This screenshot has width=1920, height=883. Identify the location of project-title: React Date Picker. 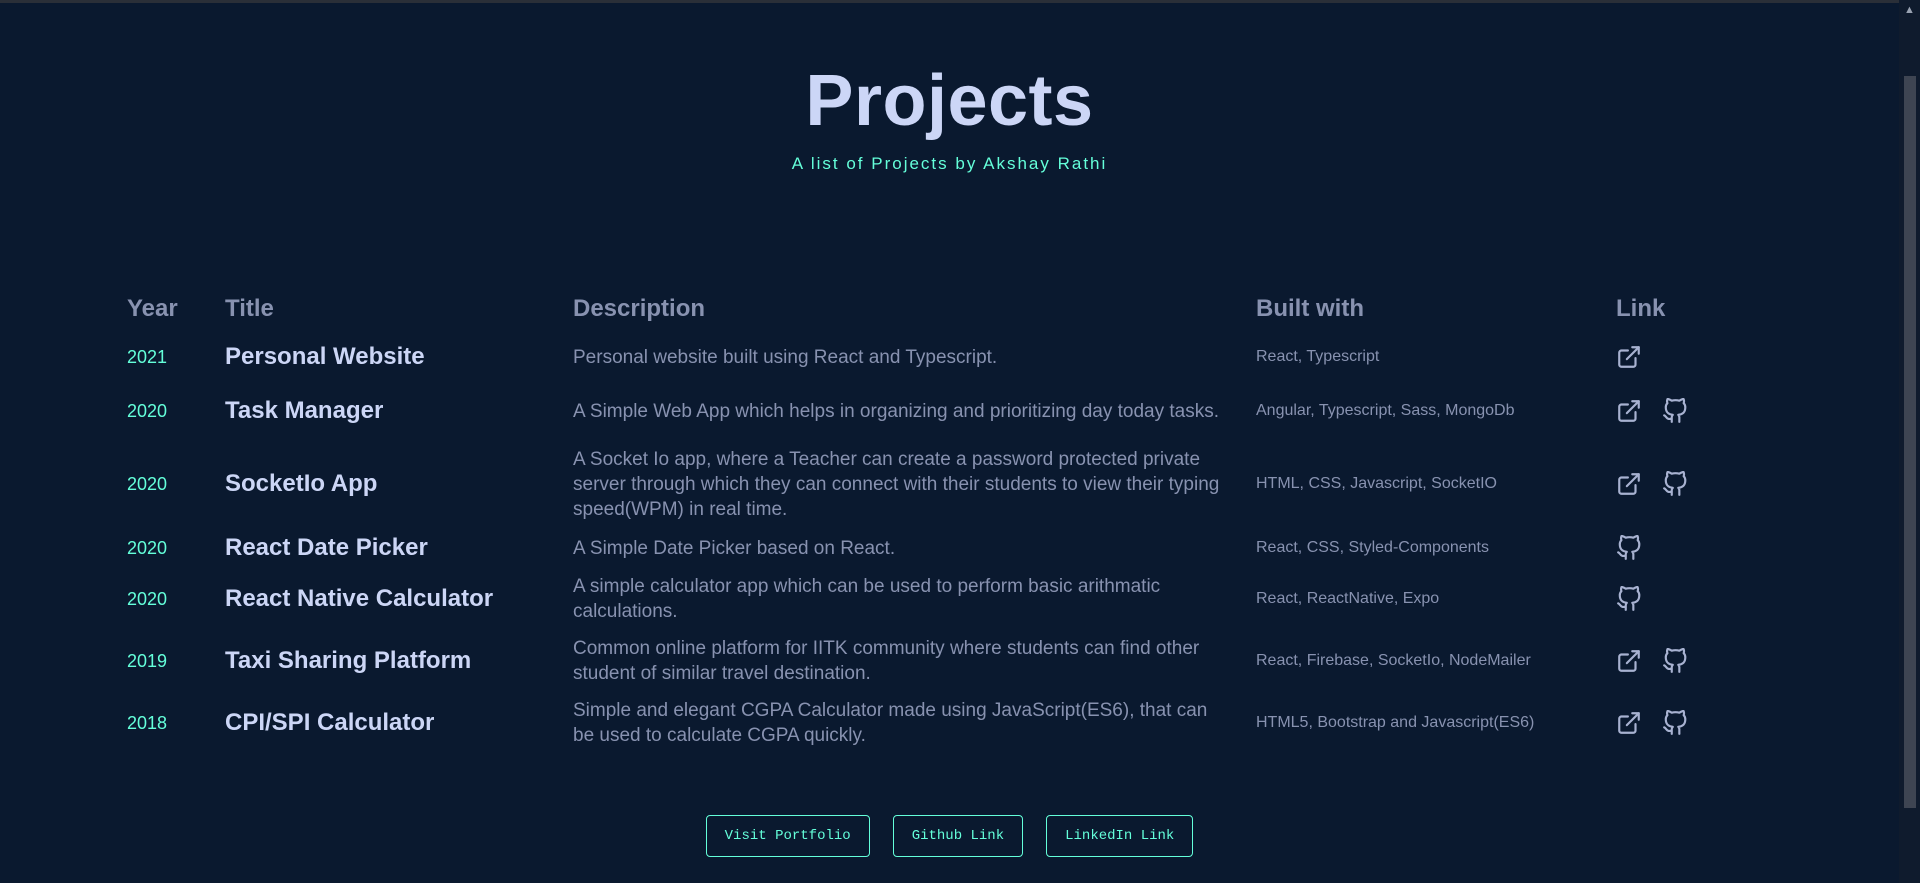
(326, 547).